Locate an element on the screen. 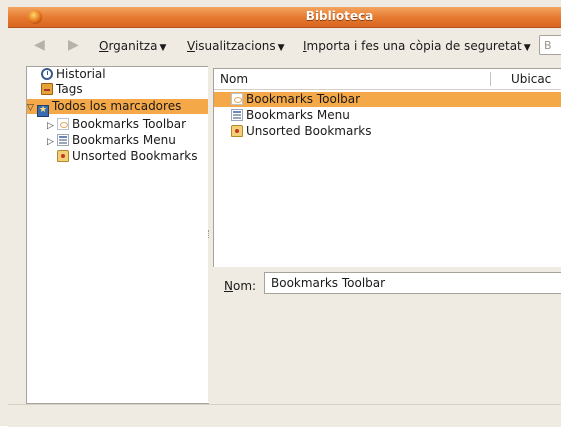 The width and height of the screenshot is (561, 427). organize-menu-label: rganitza is located at coordinates (133, 46).